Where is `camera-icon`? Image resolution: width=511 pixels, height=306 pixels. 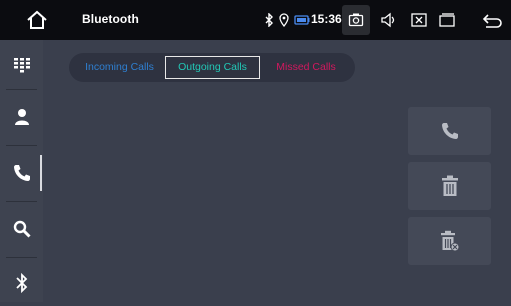
camera-icon is located at coordinates (356, 20).